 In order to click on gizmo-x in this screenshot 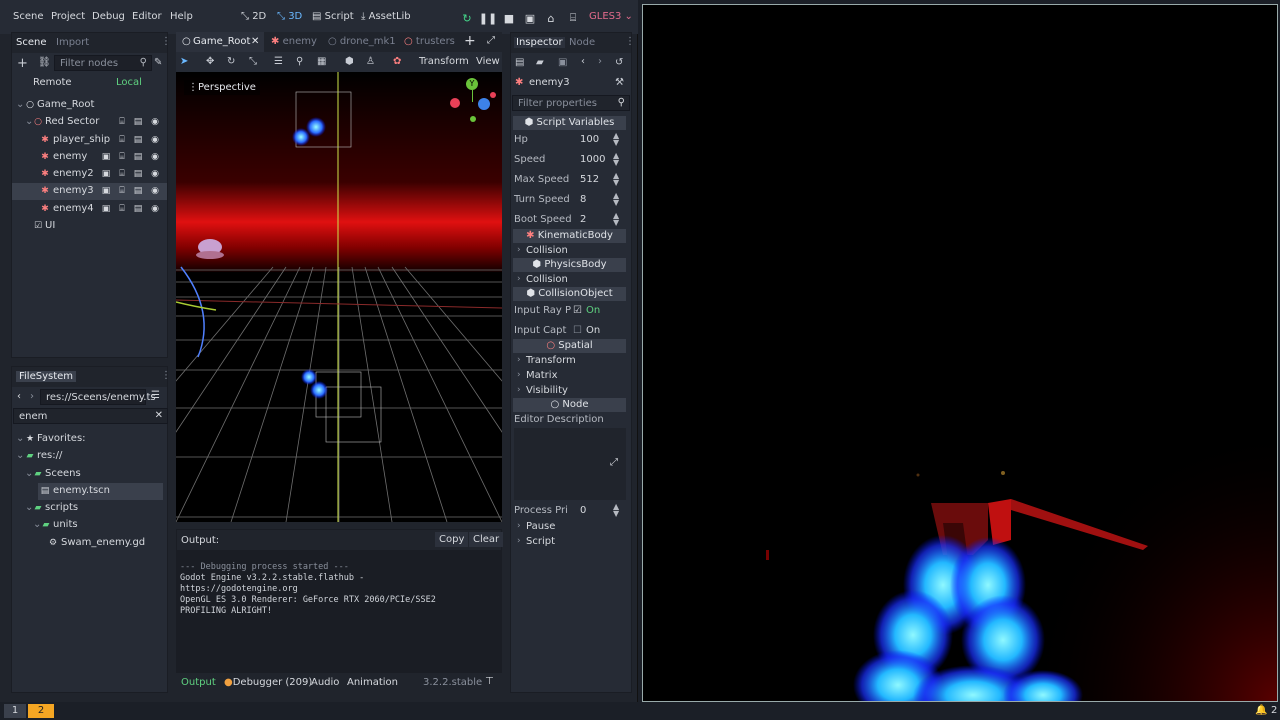, I will do `click(493, 95)`.